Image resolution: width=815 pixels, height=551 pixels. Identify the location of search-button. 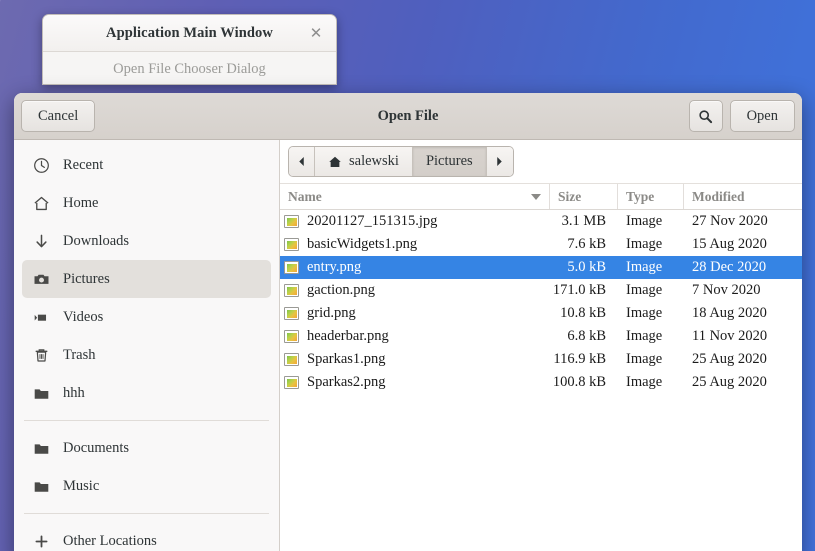
(705, 116).